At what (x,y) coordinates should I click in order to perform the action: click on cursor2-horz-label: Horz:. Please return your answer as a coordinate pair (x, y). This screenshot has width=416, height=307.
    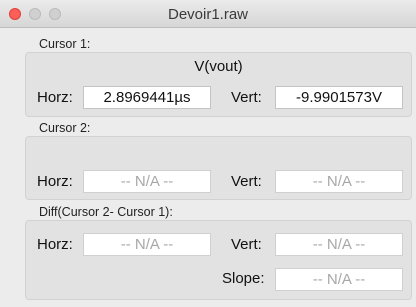
    Looking at the image, I should click on (55, 181).